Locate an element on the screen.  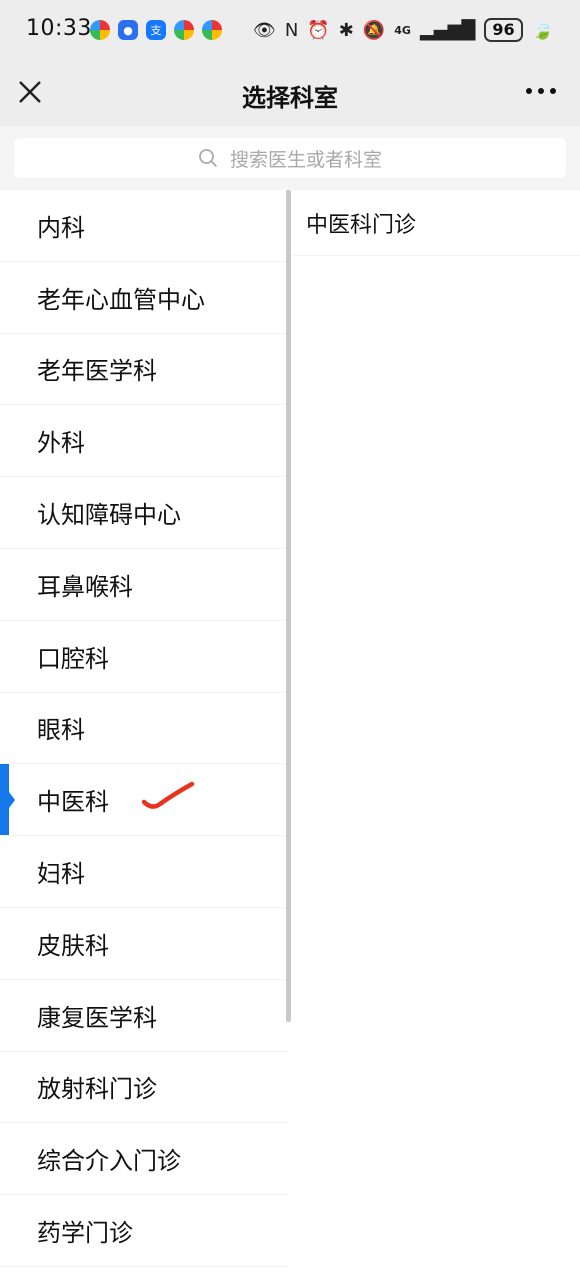
network-label: 4G is located at coordinates (402, 30).